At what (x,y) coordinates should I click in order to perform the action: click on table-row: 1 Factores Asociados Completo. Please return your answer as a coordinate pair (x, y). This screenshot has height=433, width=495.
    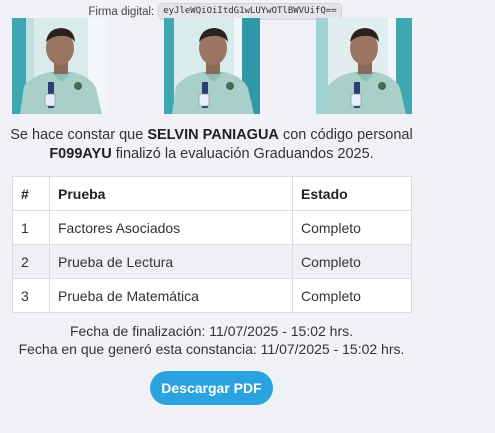
    Looking at the image, I should click on (212, 227).